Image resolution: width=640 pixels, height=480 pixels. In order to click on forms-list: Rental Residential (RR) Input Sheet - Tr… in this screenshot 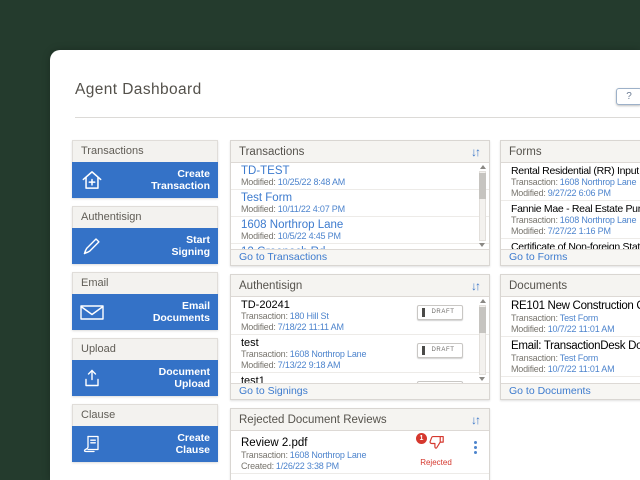, I will do `click(570, 206)`.